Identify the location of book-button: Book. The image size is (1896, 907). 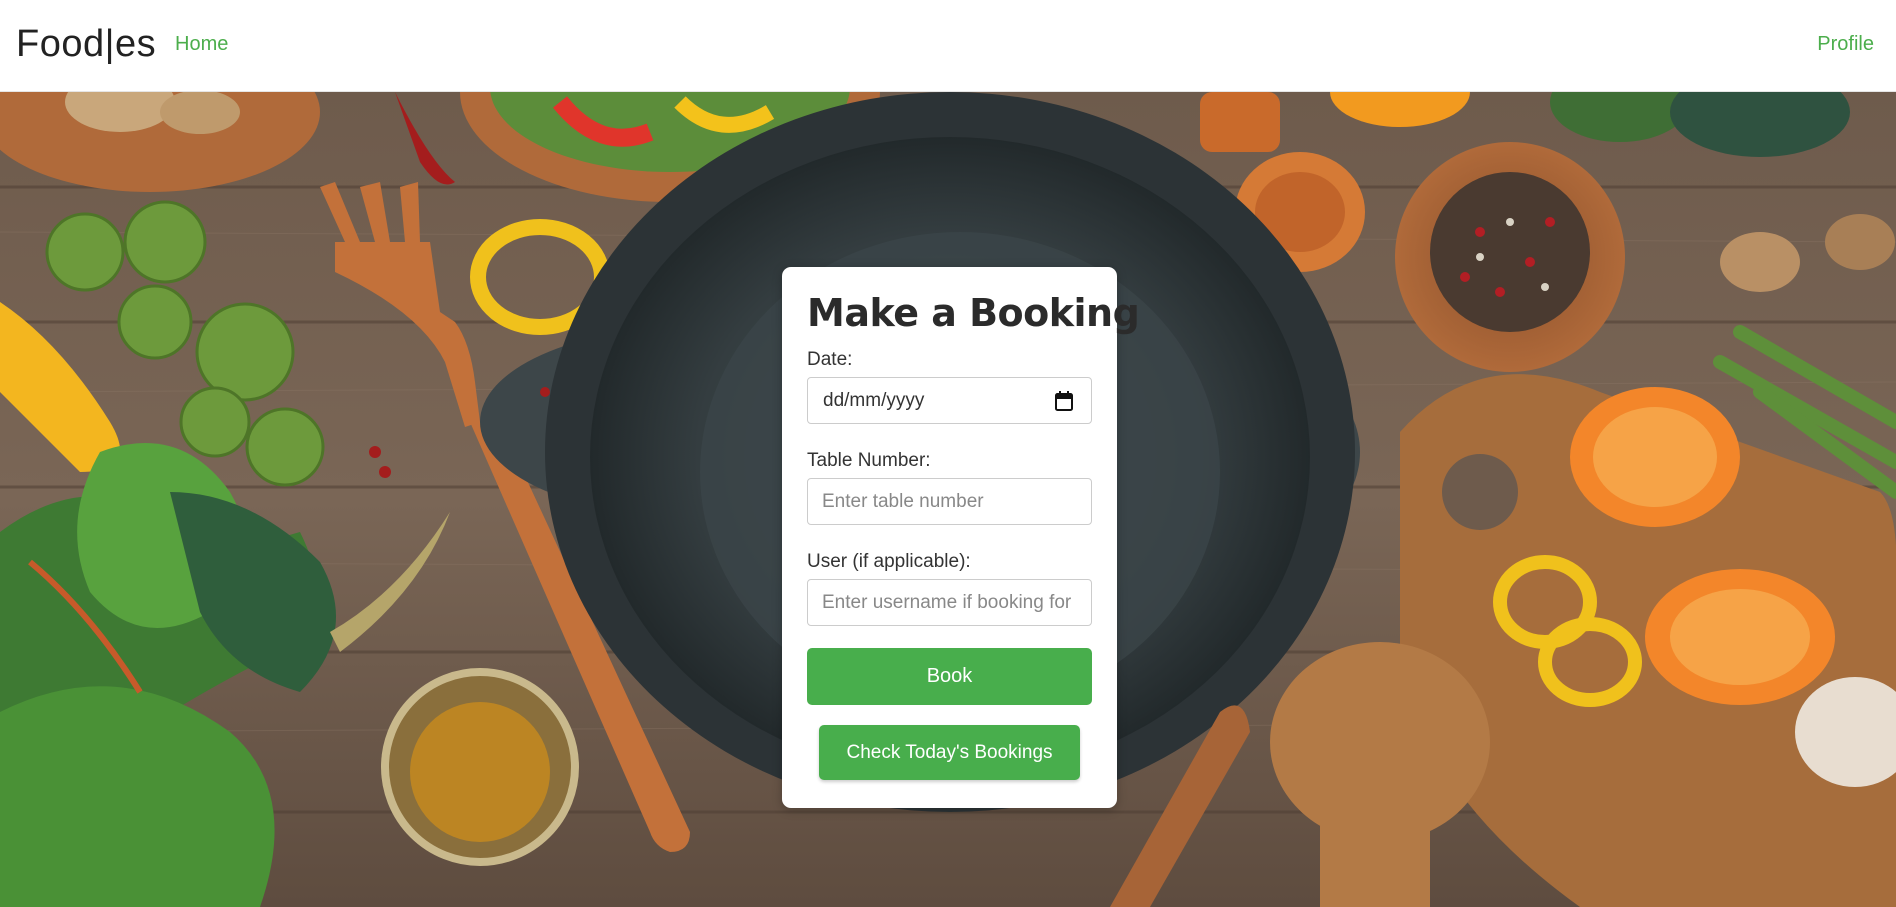
(949, 676).